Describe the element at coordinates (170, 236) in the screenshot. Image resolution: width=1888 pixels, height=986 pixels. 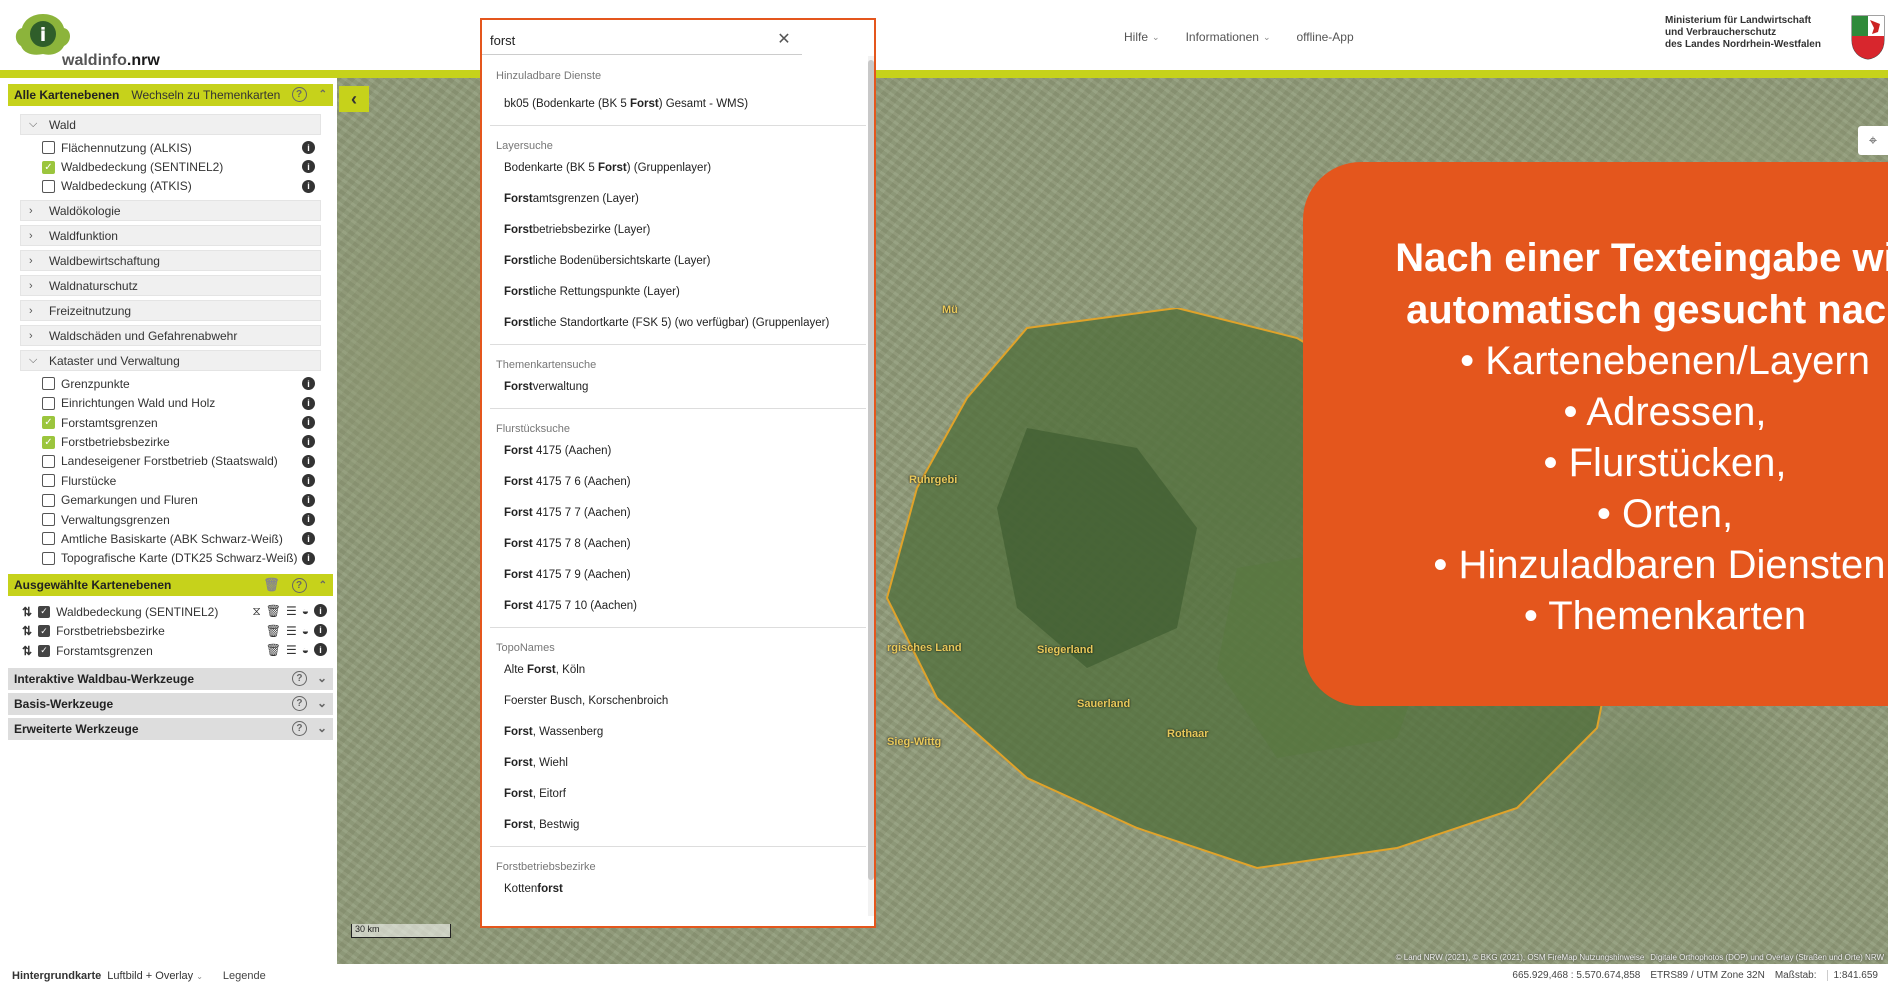
I see `layer-group: › Waldfunktion` at that location.